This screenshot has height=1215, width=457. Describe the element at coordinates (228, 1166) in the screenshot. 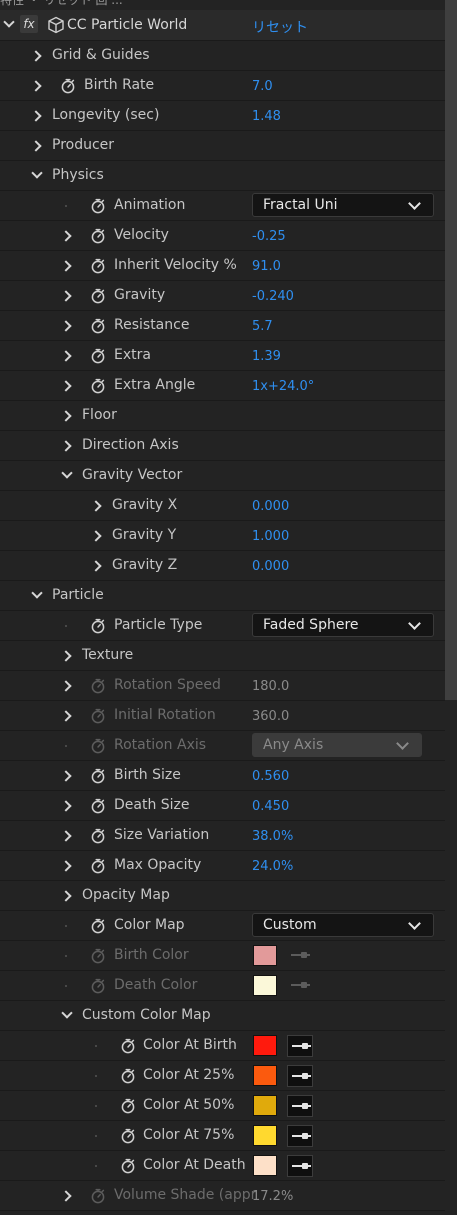

I see `row-color-at-death: Color At Death` at that location.